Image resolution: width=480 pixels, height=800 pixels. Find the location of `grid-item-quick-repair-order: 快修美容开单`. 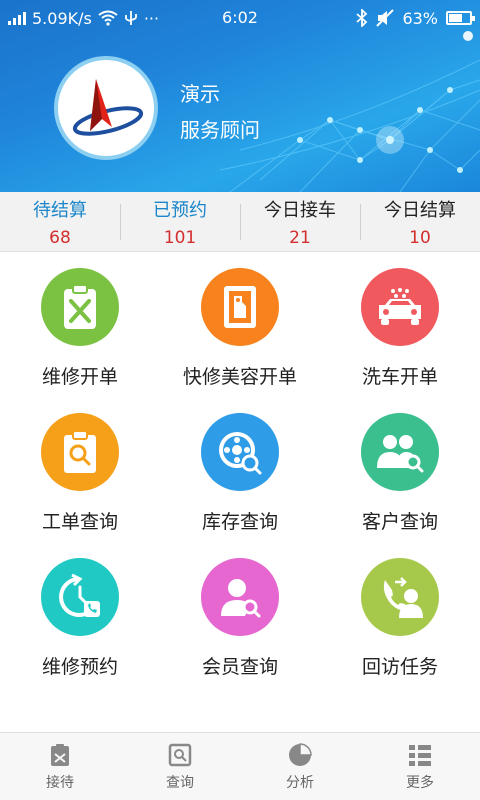

grid-item-quick-repair-order: 快修美容开单 is located at coordinates (240, 326).